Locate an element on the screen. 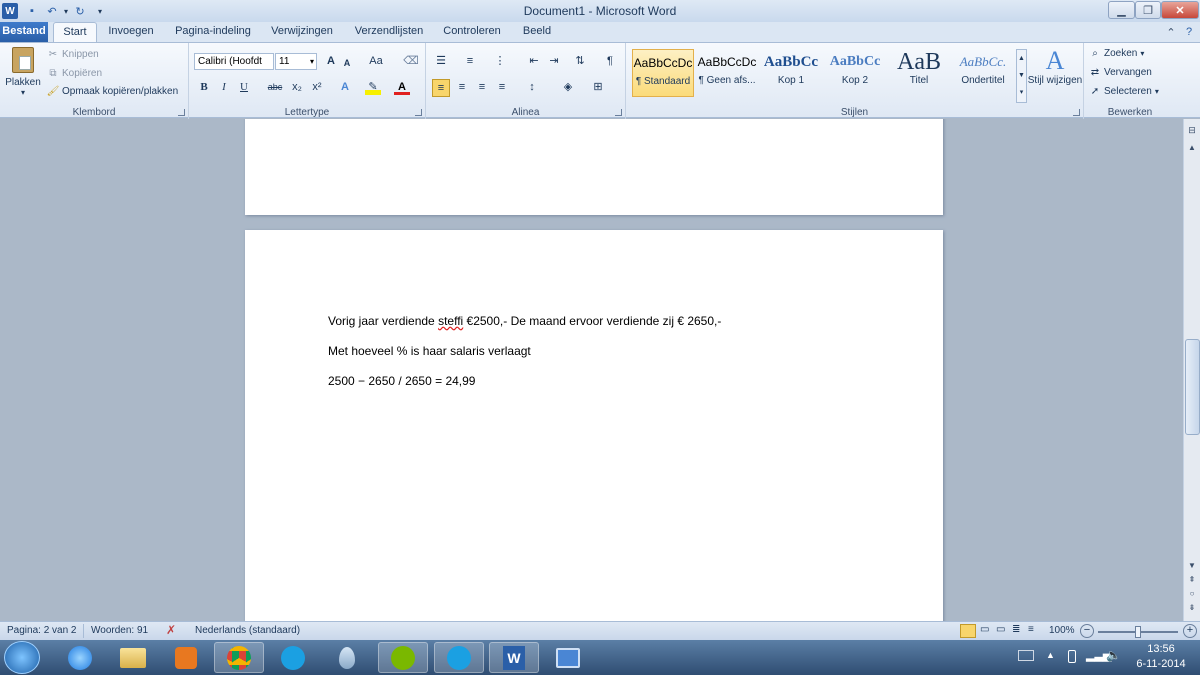 The height and width of the screenshot is (675, 1200). clipboard-launcher-icon is located at coordinates (181, 112).